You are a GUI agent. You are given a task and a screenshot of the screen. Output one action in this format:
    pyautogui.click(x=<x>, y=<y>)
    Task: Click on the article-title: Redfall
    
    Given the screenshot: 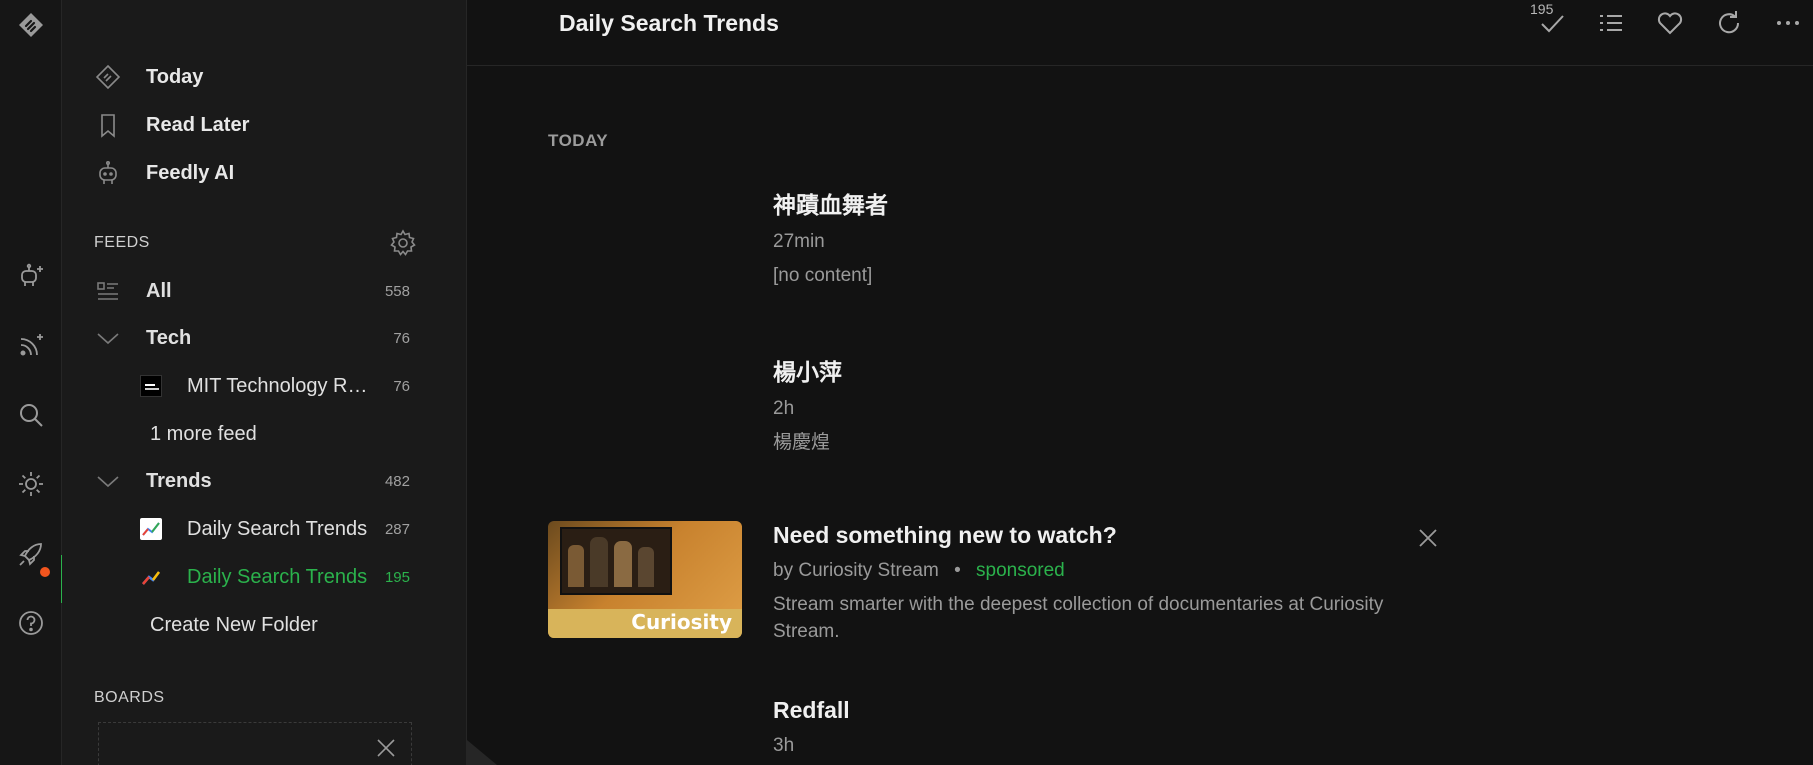 What is the action you would take?
    pyautogui.click(x=1108, y=710)
    